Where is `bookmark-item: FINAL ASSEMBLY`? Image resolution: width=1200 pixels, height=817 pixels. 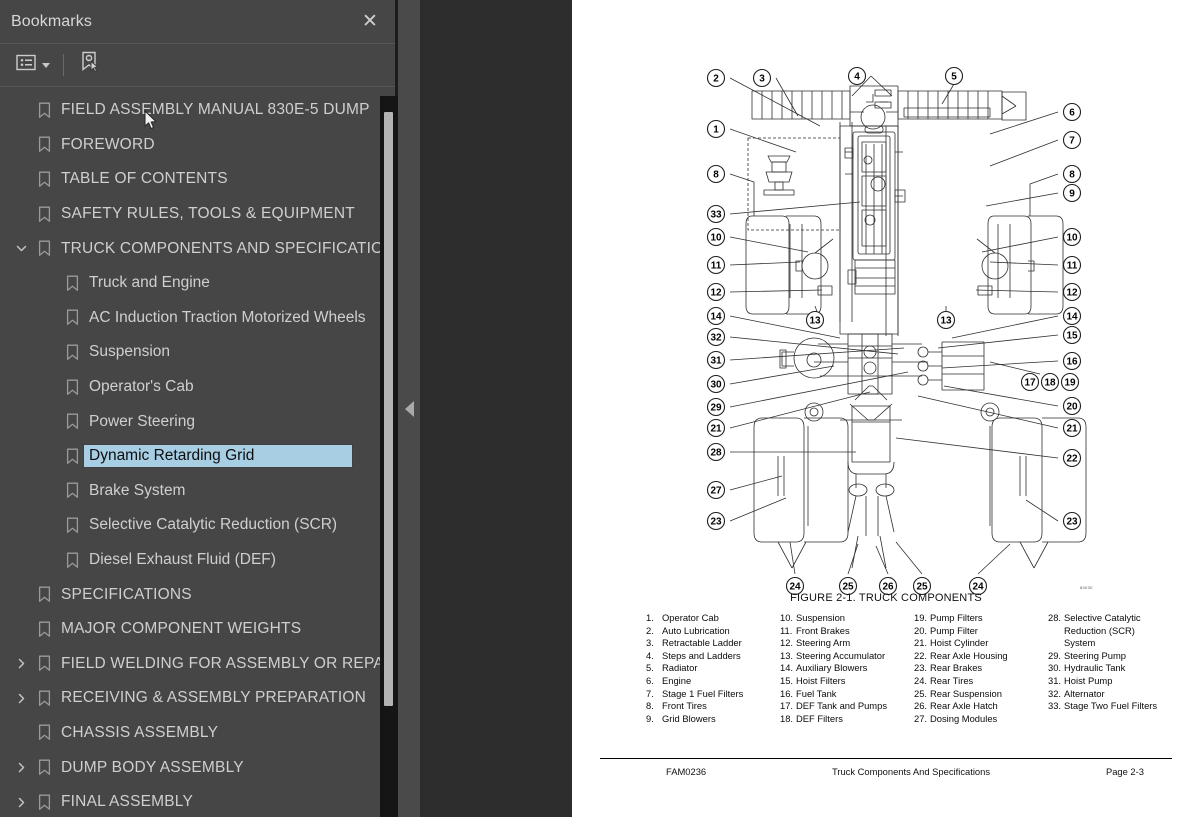
bookmark-item: FINAL ASSEMBLY is located at coordinates (197, 801).